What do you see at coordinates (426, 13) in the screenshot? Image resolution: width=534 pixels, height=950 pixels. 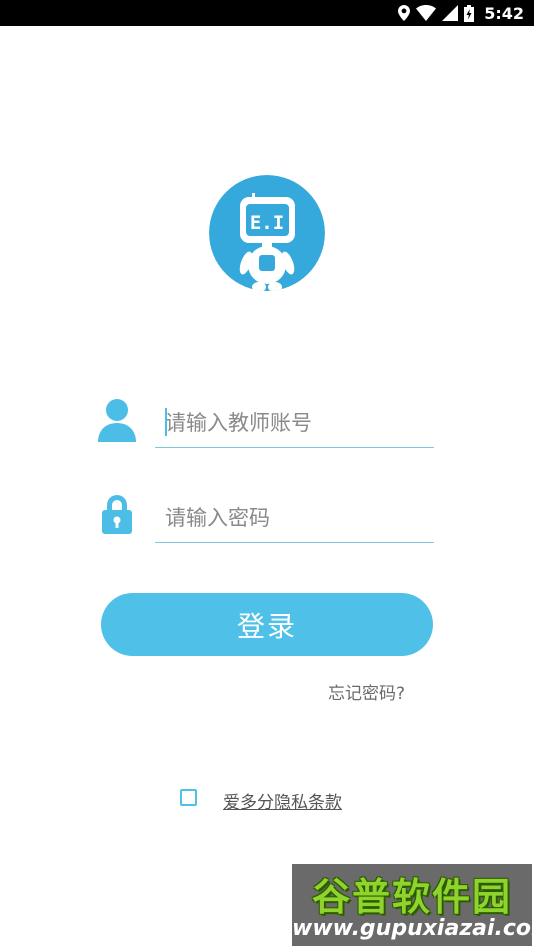 I see `wifi-icon` at bounding box center [426, 13].